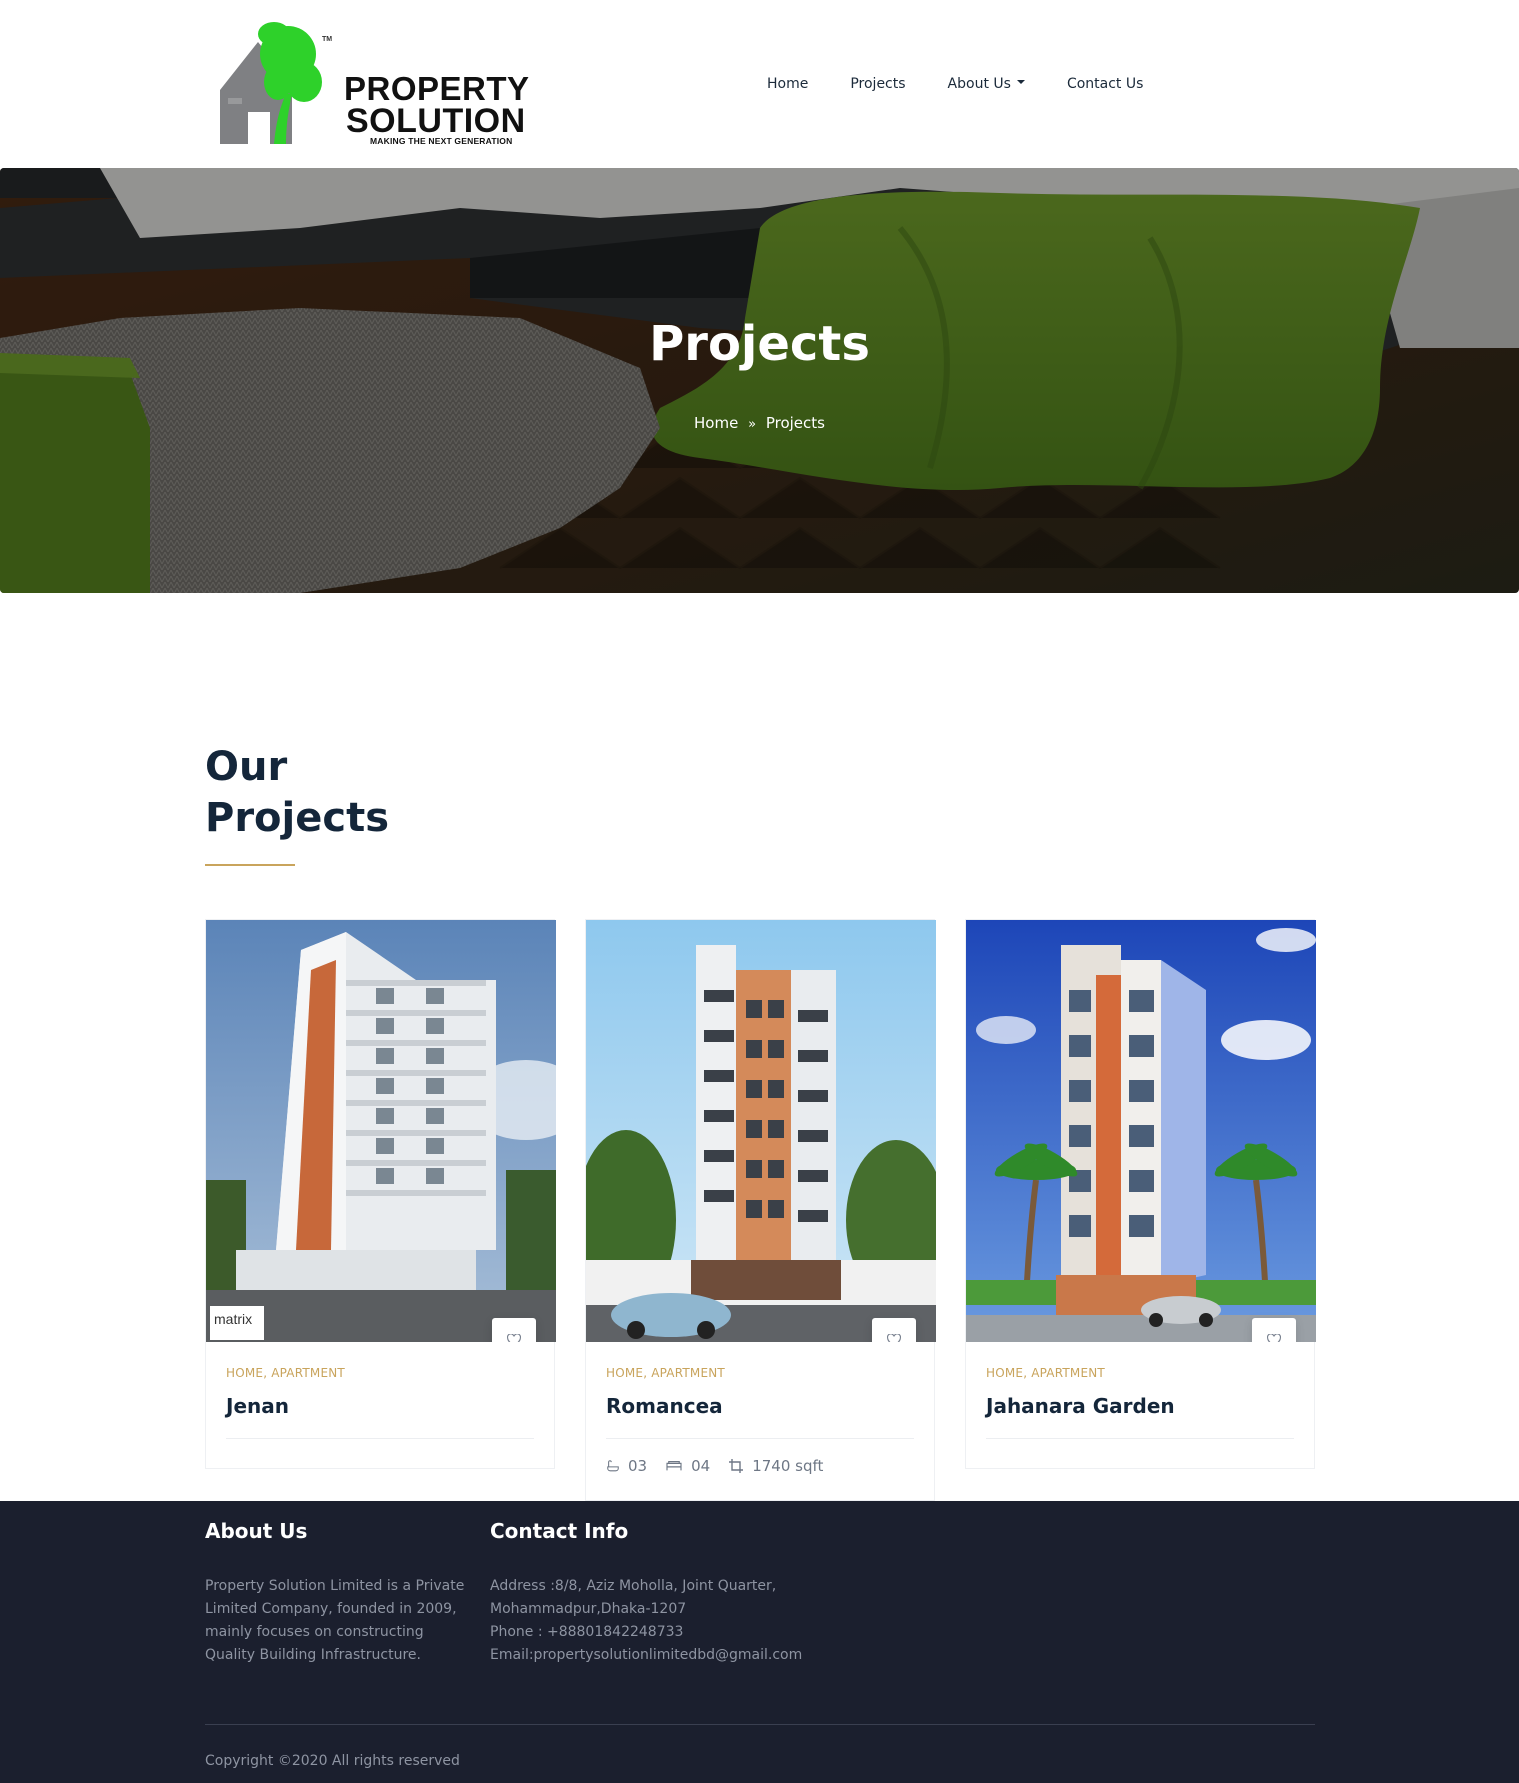 This screenshot has width=1519, height=1783. Describe the element at coordinates (256, 1531) in the screenshot. I see `footer-about-heading: About Us` at that location.